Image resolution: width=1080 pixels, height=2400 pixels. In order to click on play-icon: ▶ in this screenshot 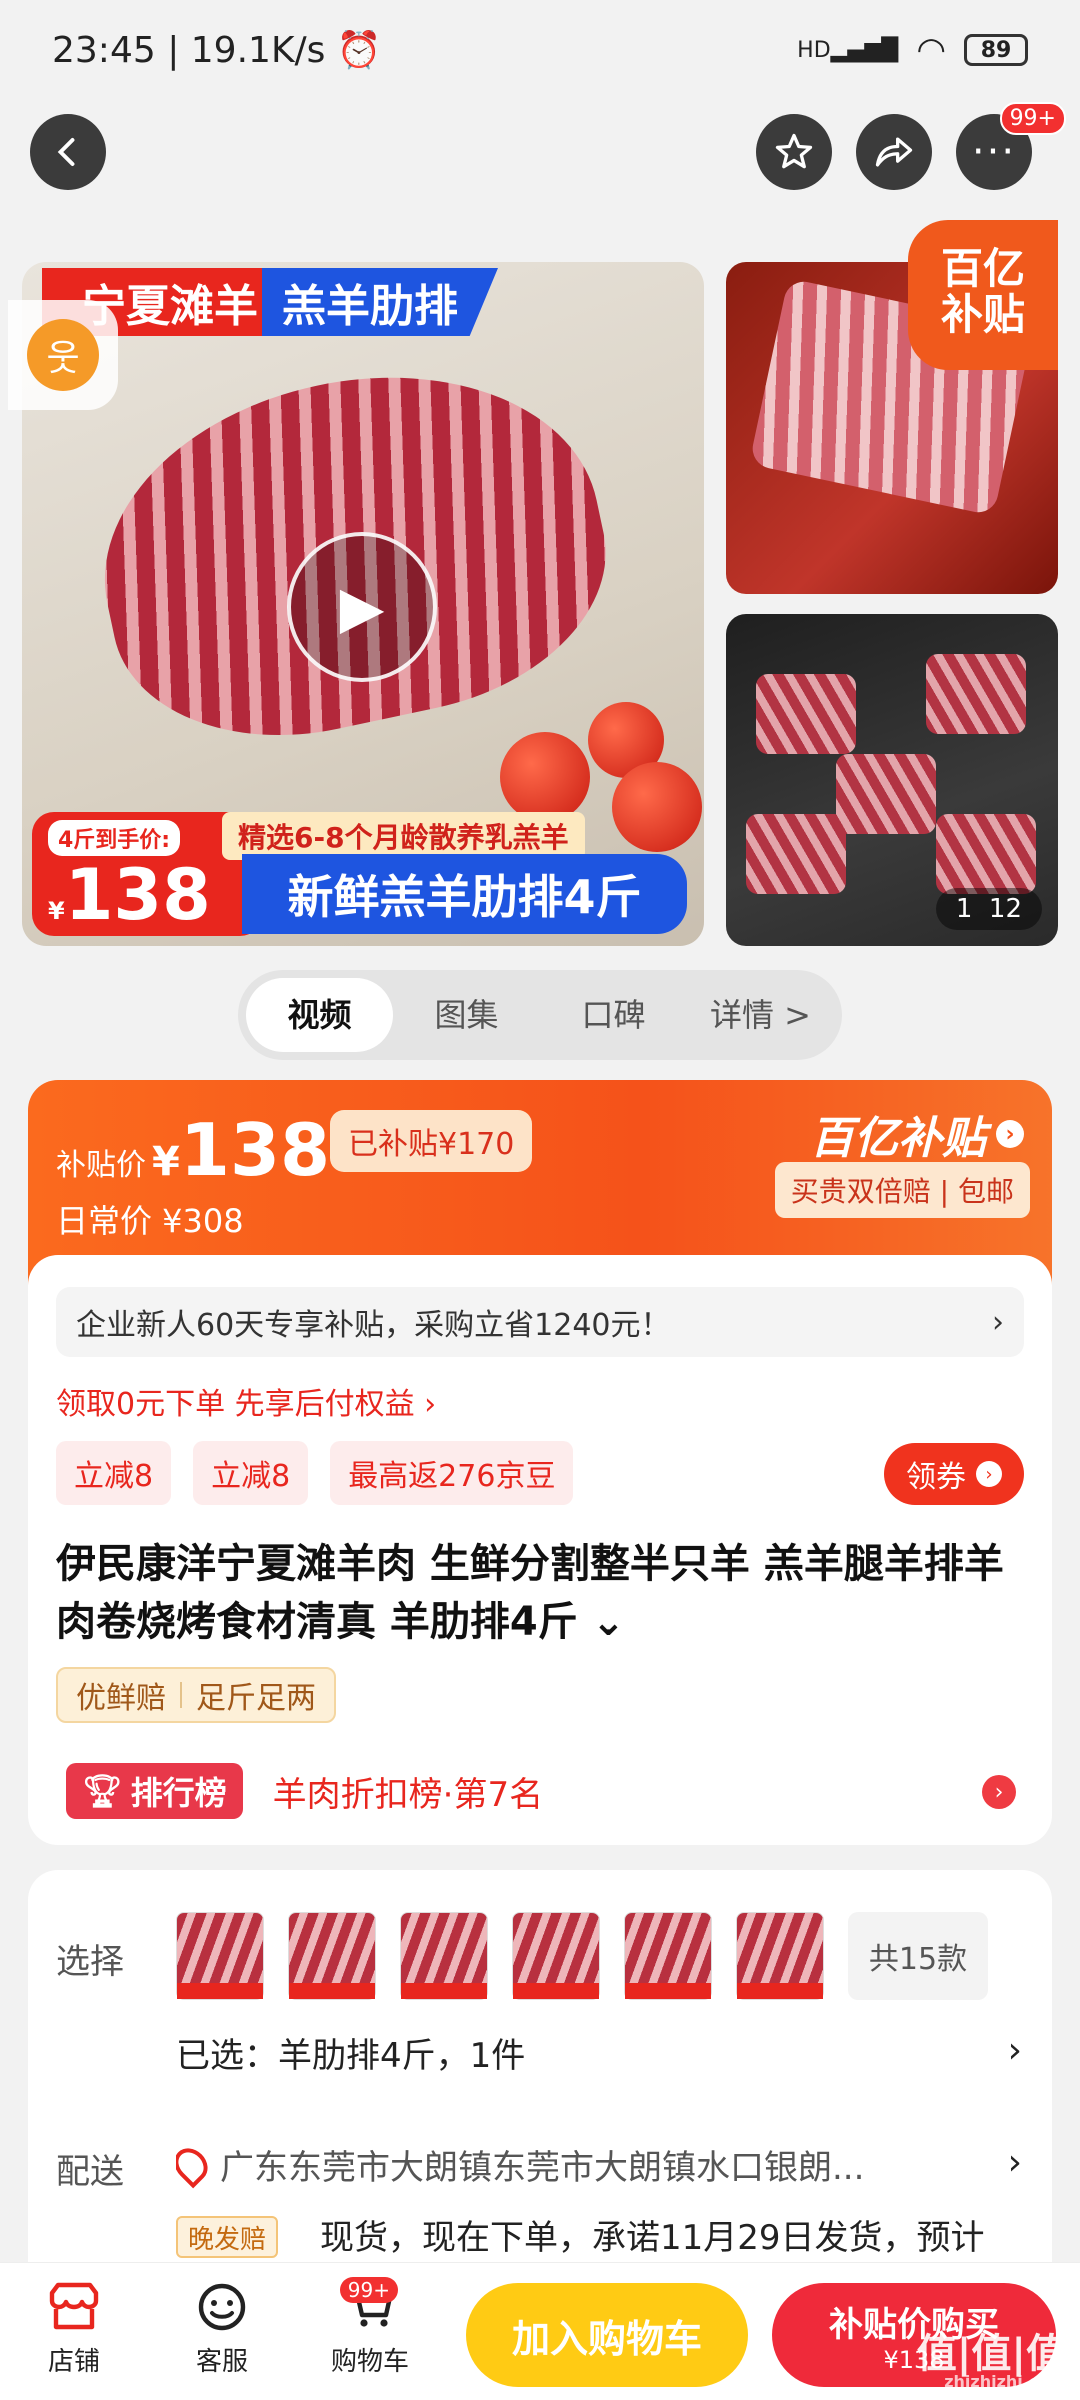, I will do `click(362, 607)`.